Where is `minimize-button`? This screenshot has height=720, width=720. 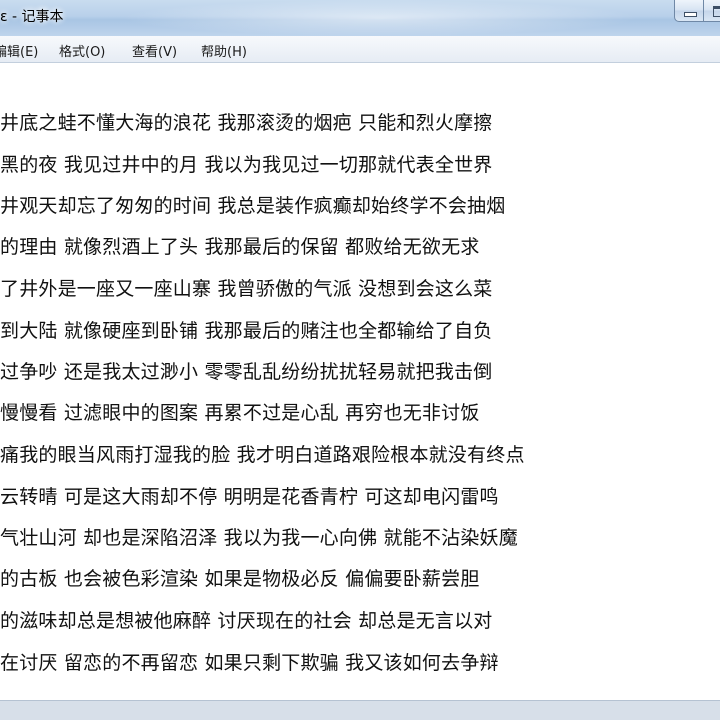
minimize-button is located at coordinates (689, 11).